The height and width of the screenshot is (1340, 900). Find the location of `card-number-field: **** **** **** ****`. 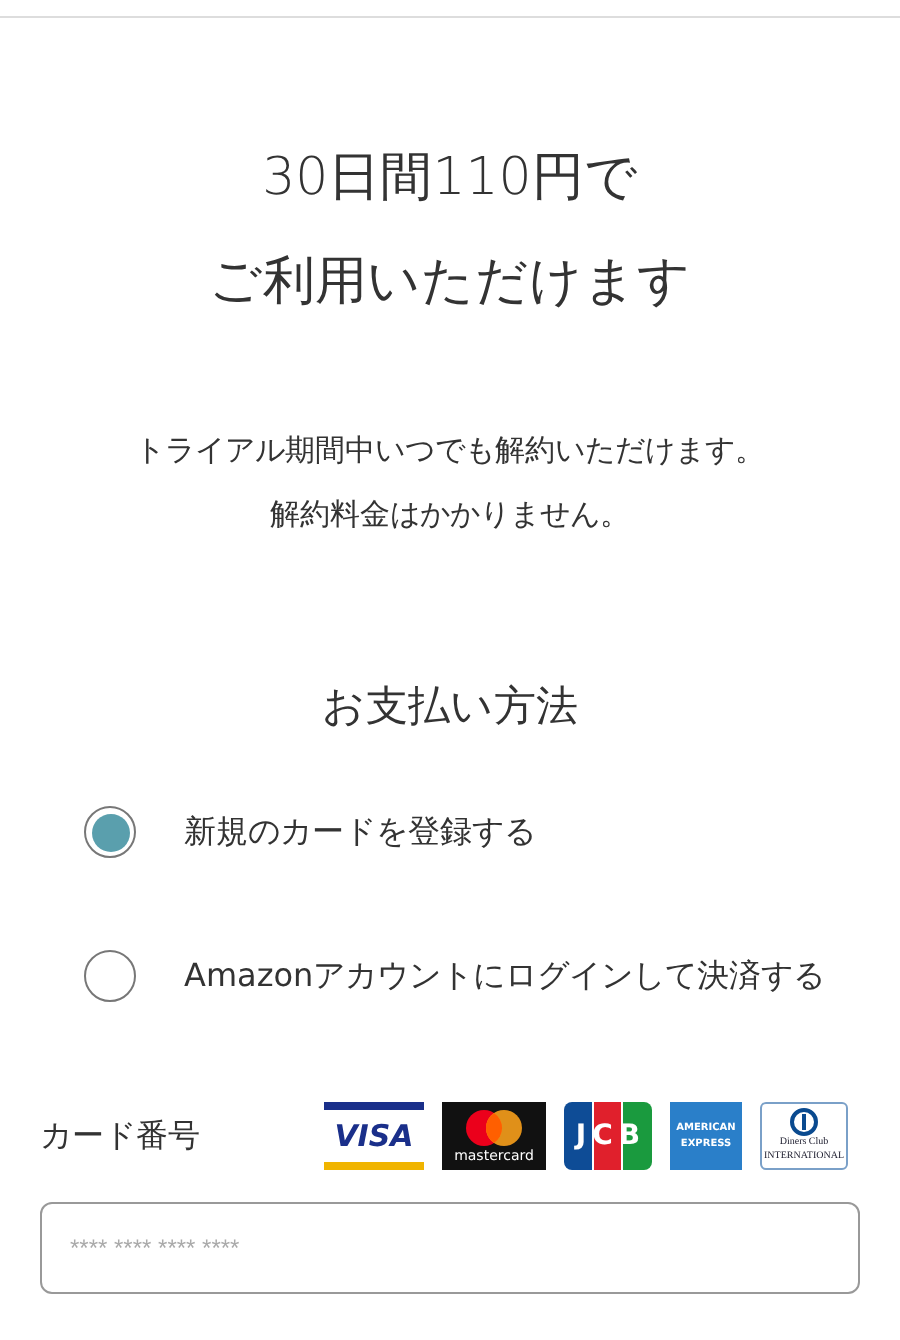

card-number-field: **** **** **** **** is located at coordinates (450, 1248).